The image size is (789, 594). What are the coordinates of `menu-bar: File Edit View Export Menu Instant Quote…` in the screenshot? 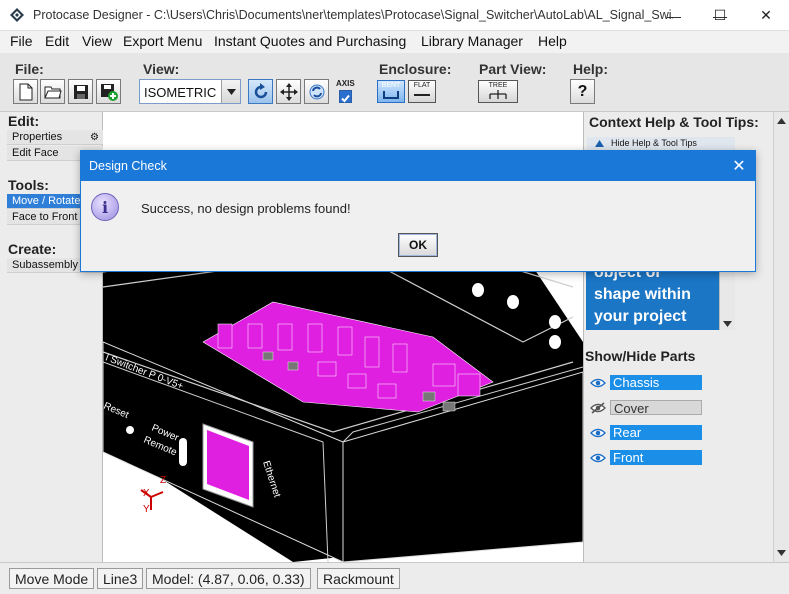 It's located at (394, 42).